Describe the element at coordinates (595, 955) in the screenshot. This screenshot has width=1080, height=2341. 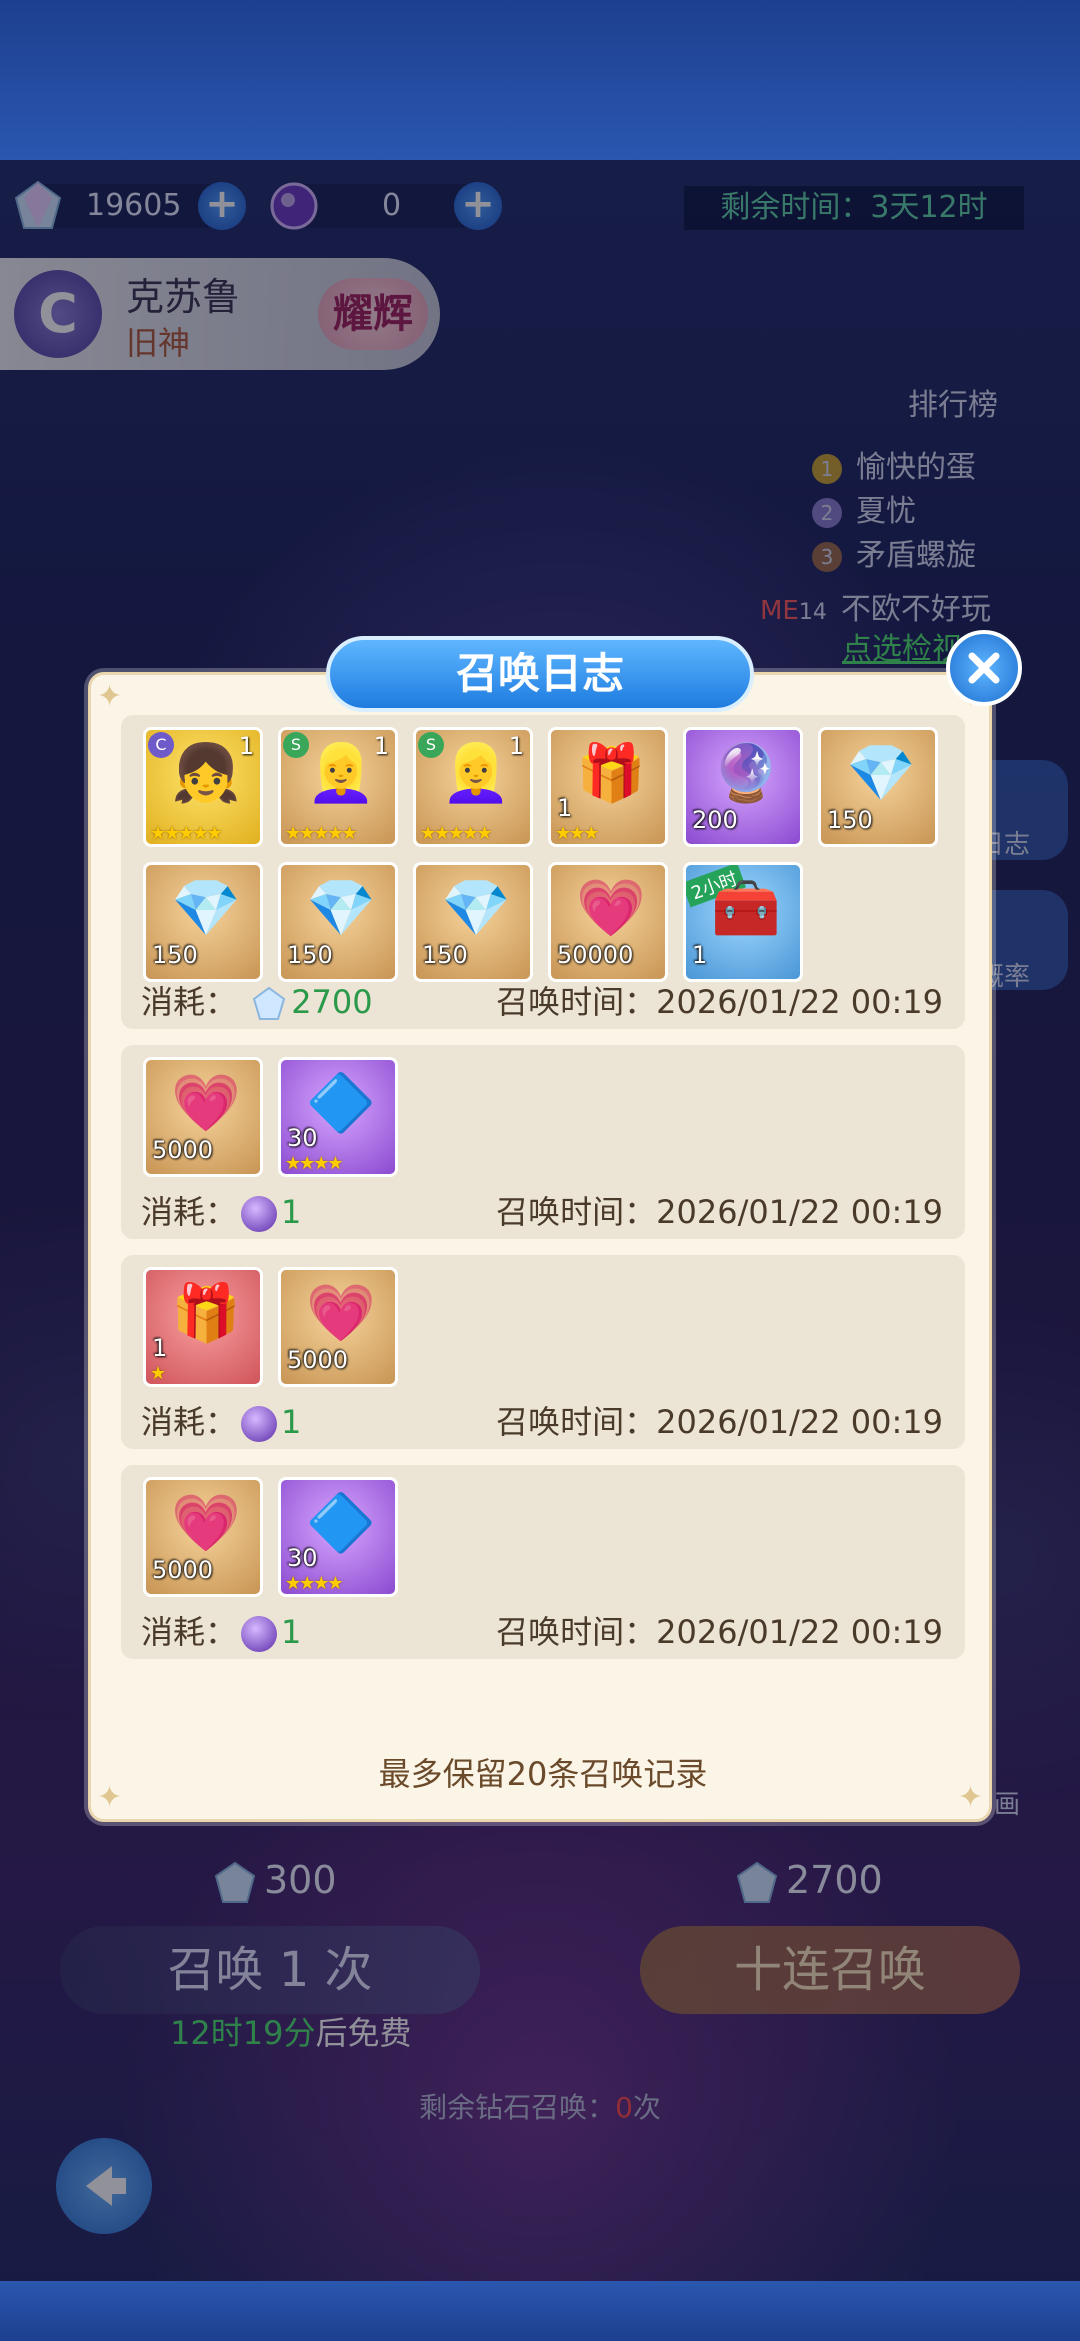
I see `reward-quantity: 50000` at that location.